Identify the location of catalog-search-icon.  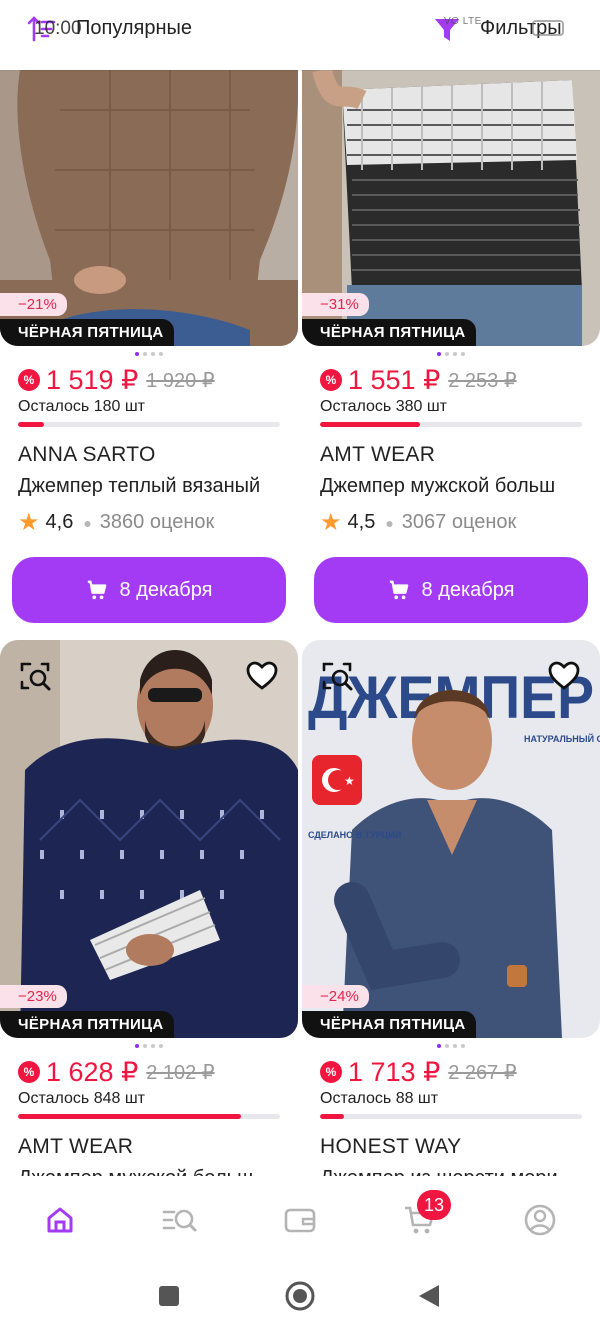
(179, 1220).